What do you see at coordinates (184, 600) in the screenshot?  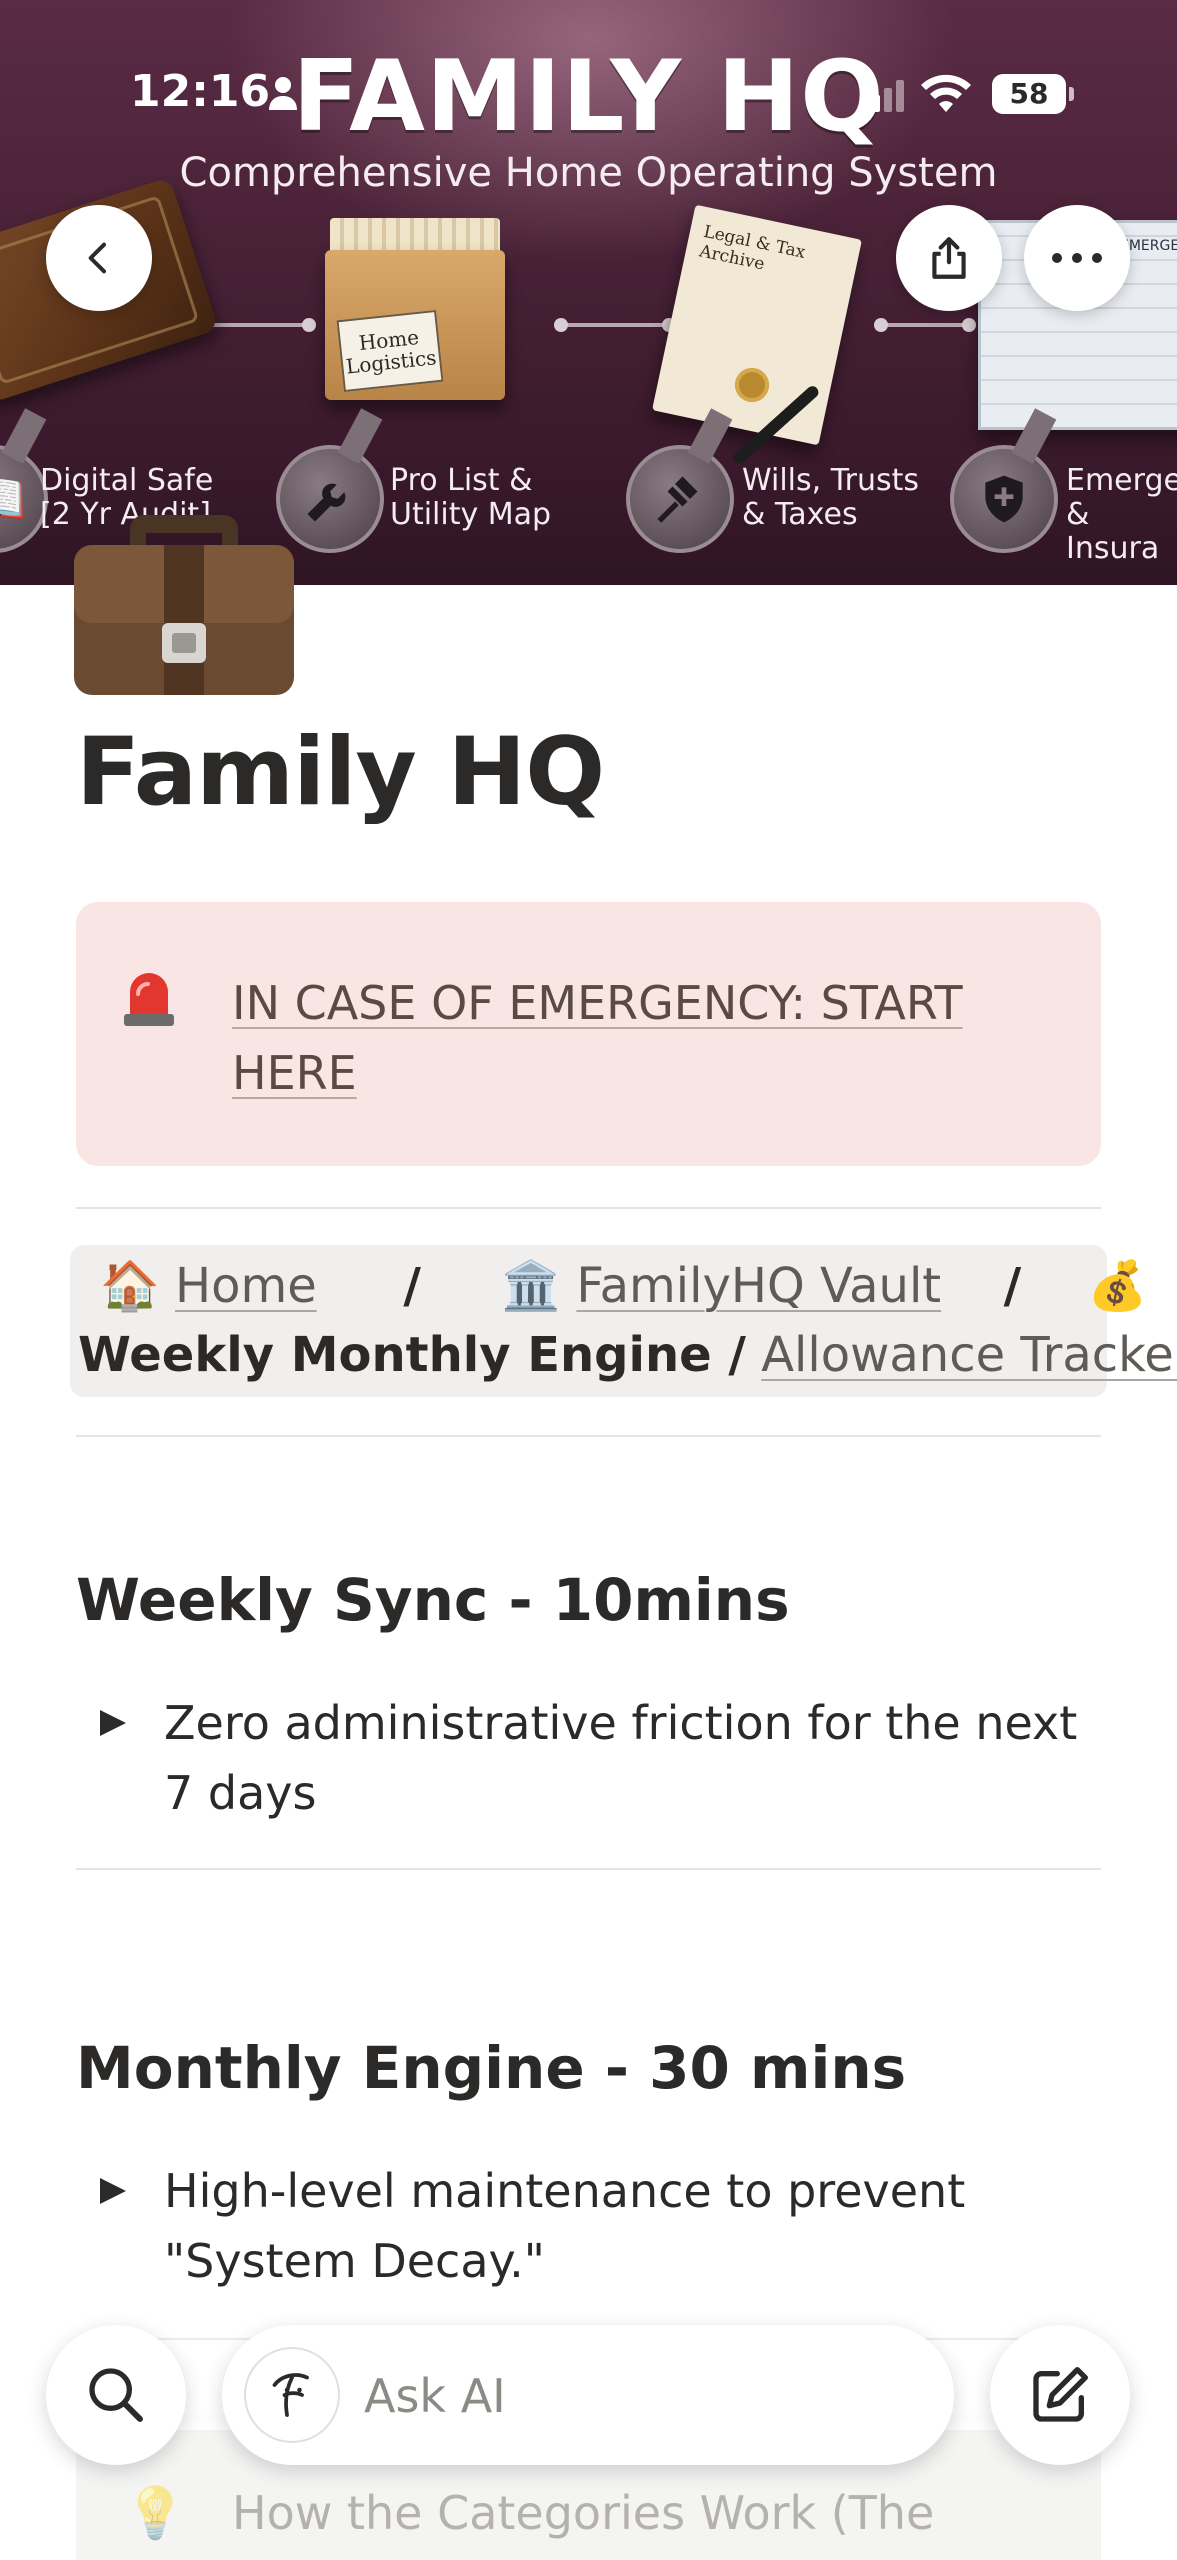 I see `briefcase-icon` at bounding box center [184, 600].